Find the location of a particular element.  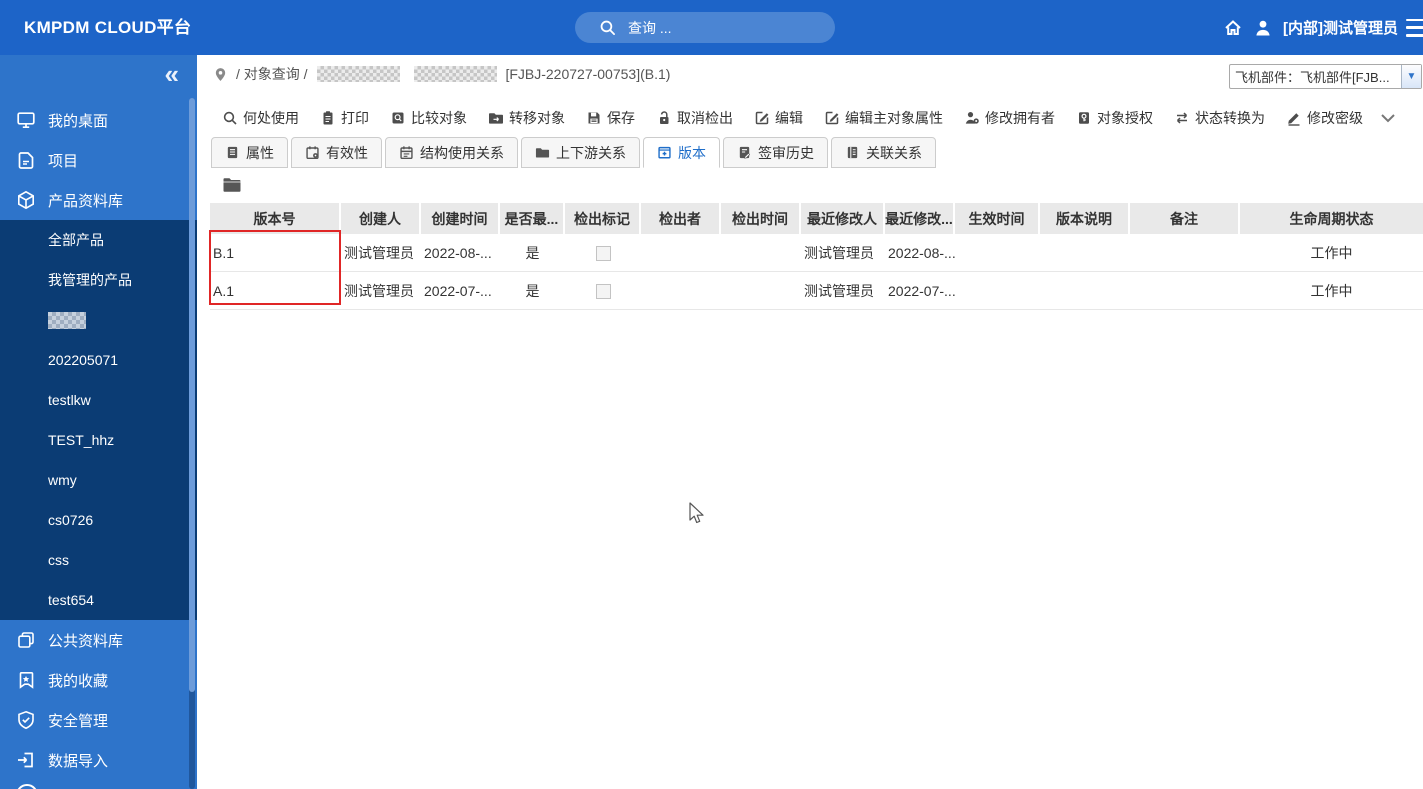

tab-attributes: 属性 is located at coordinates (249, 152).